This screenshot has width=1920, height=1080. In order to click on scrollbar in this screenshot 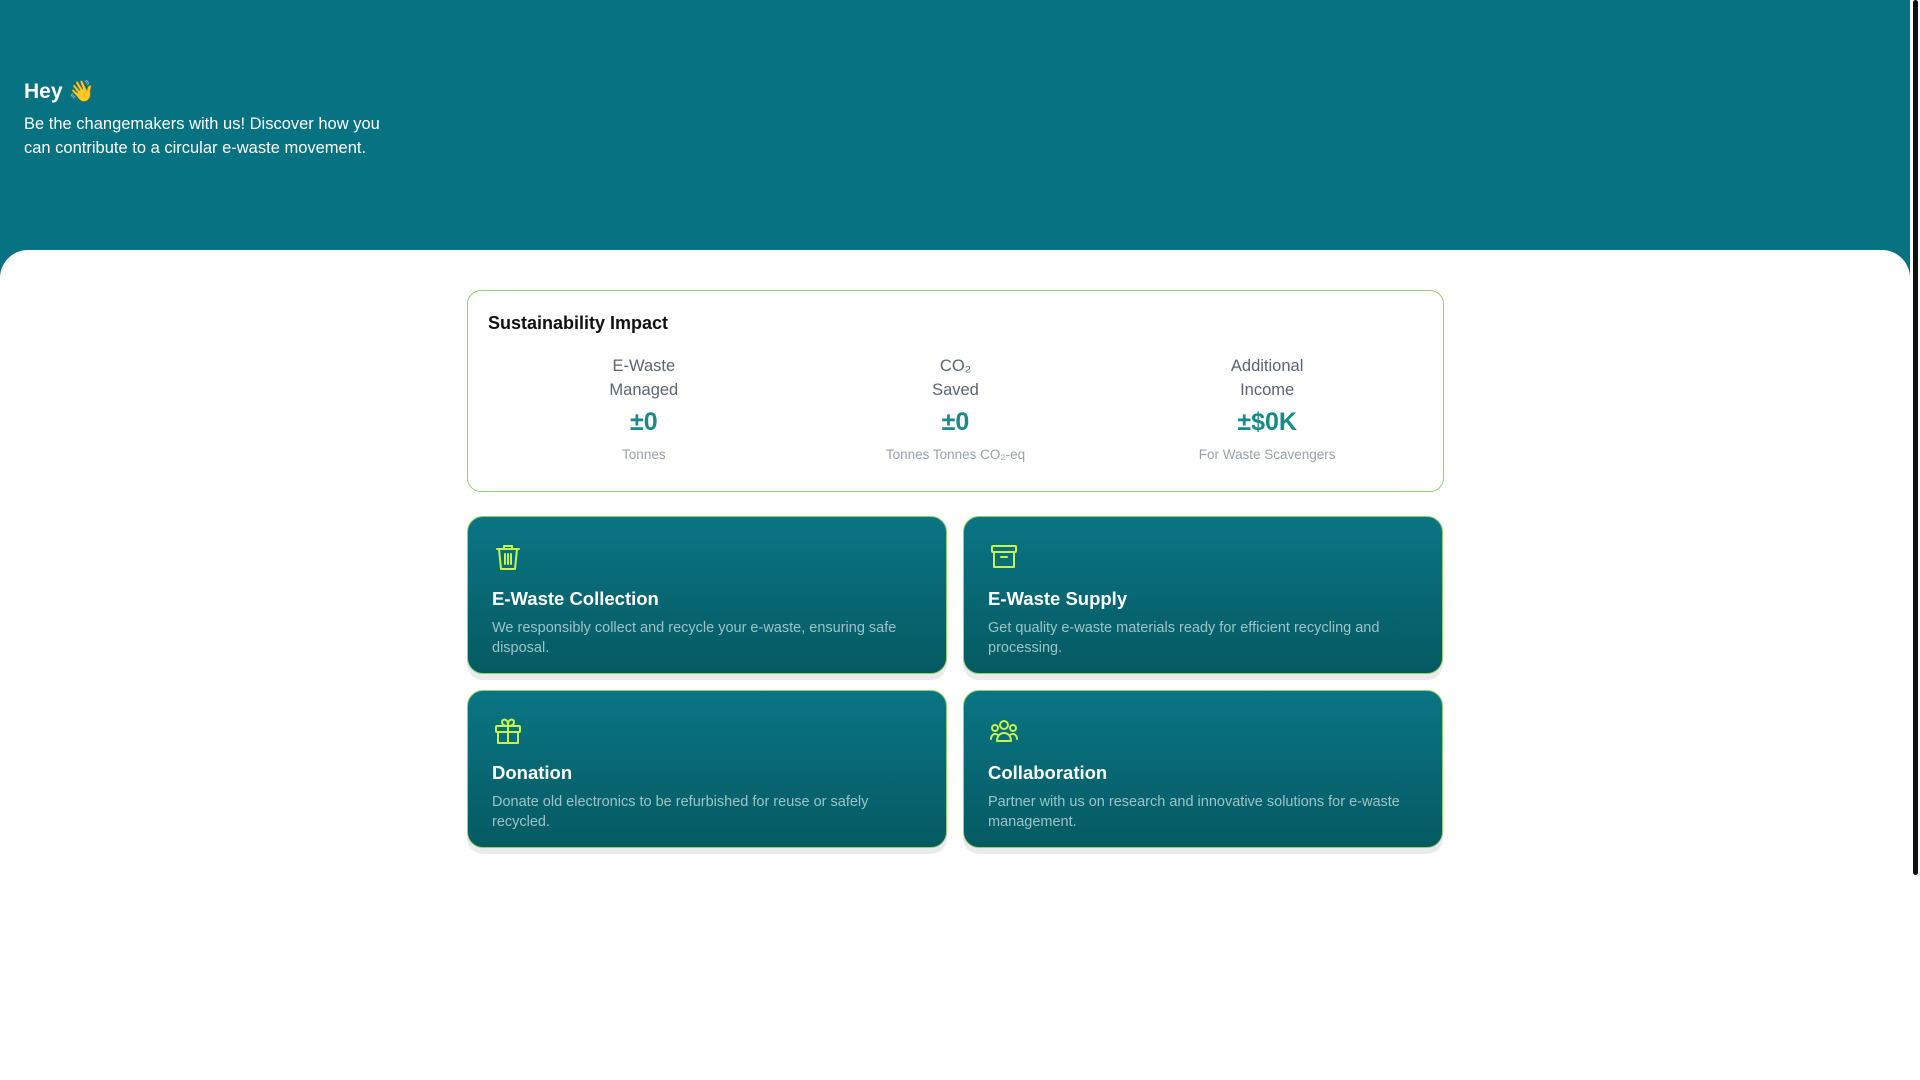, I will do `click(1915, 540)`.